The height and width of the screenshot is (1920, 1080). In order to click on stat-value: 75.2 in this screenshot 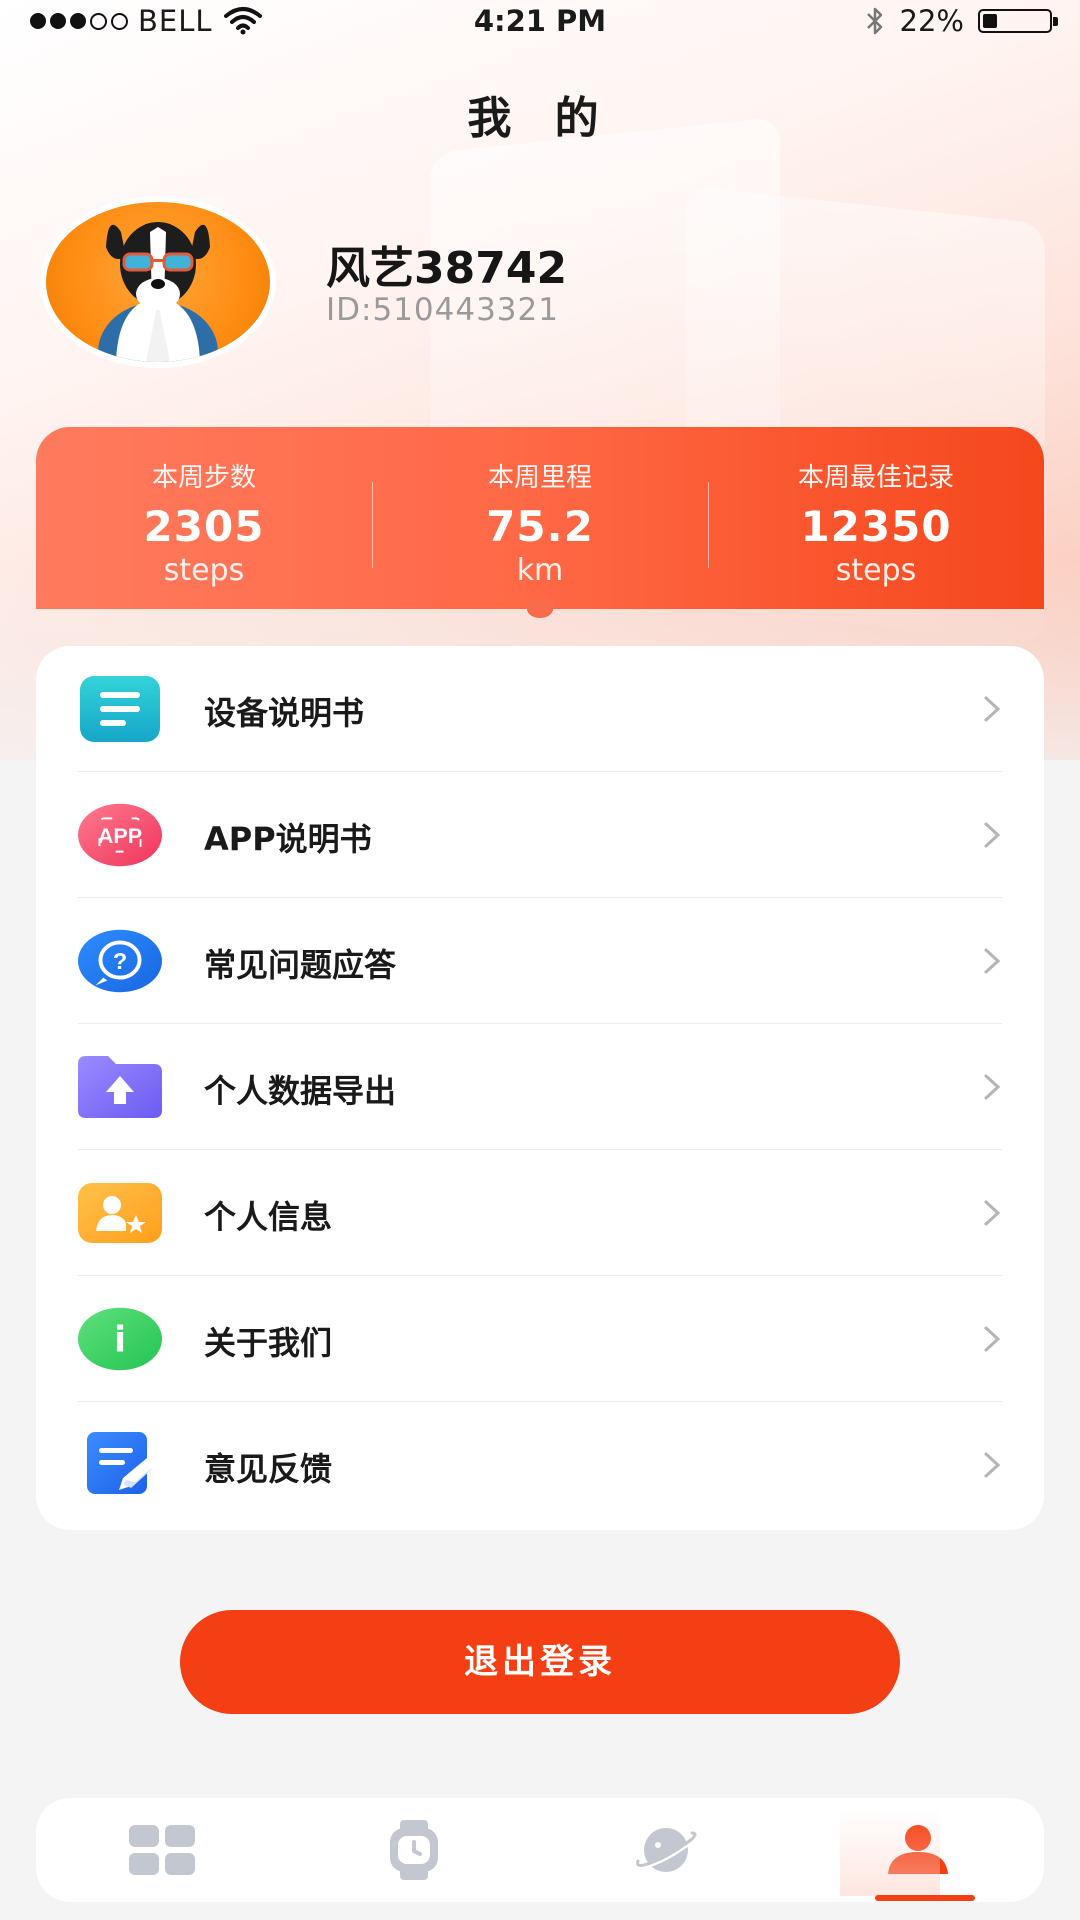, I will do `click(540, 526)`.